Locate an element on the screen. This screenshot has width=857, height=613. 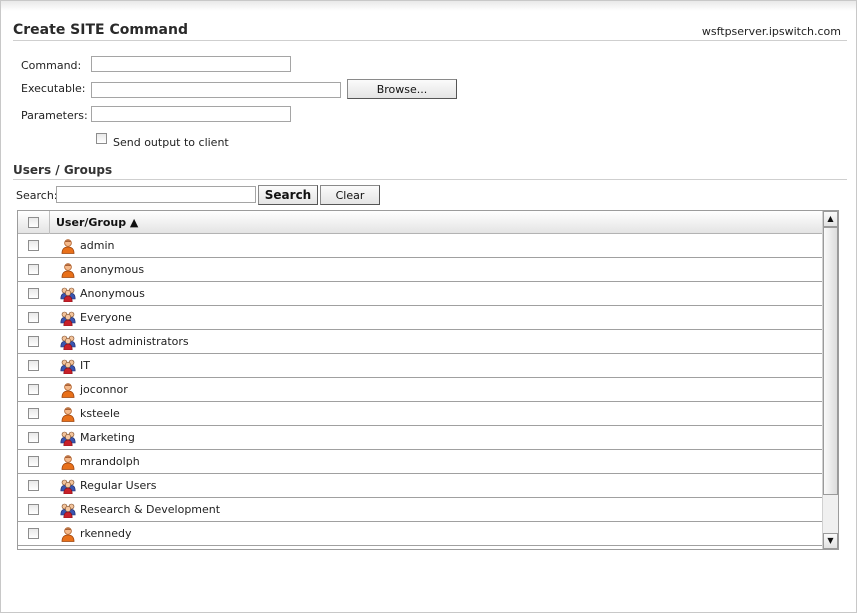
user-group-name: Research & Development is located at coordinates (150, 509).